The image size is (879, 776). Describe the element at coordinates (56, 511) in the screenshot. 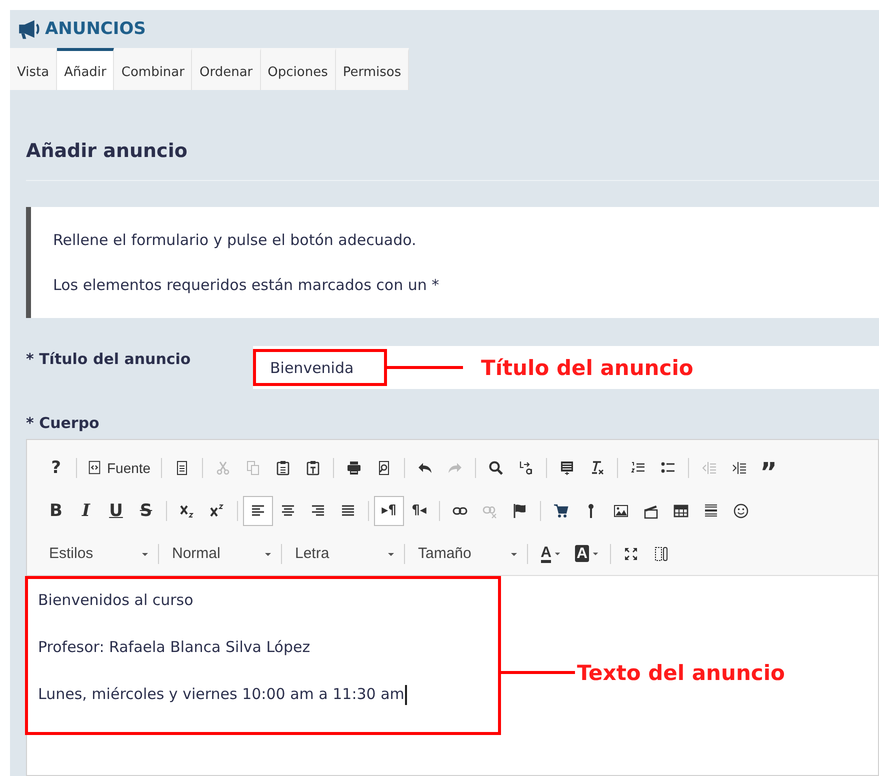

I see `bold-button: B` at that location.